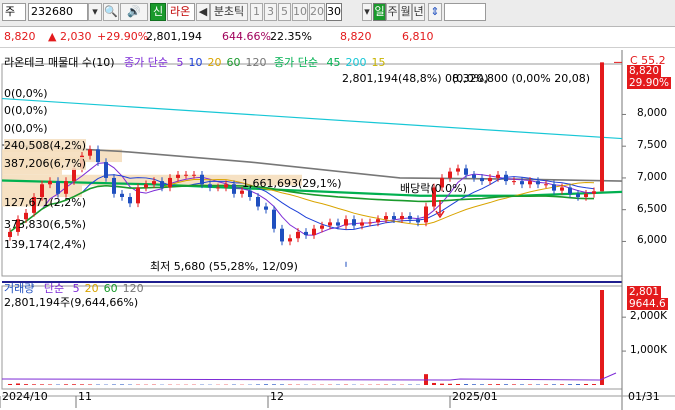 This screenshot has height=410, width=675. Describe the element at coordinates (26, 128) in the screenshot. I see `vol-profile-label-3: 0(0,0%)` at that location.